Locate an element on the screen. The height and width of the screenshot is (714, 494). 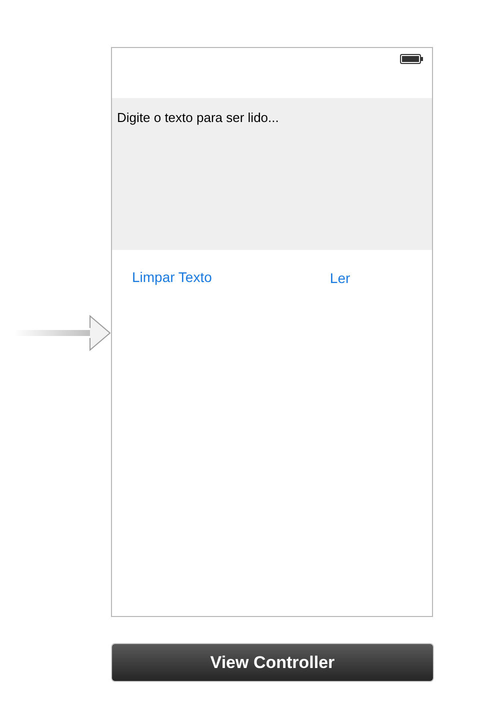
scene-title: View Controller is located at coordinates (272, 663).